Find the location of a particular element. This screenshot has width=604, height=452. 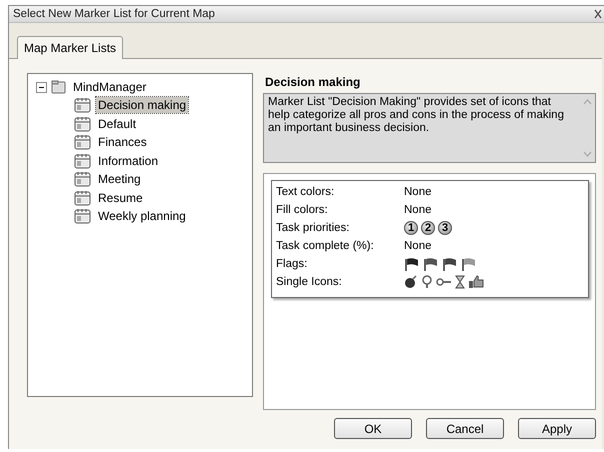

key-icon is located at coordinates (444, 282).